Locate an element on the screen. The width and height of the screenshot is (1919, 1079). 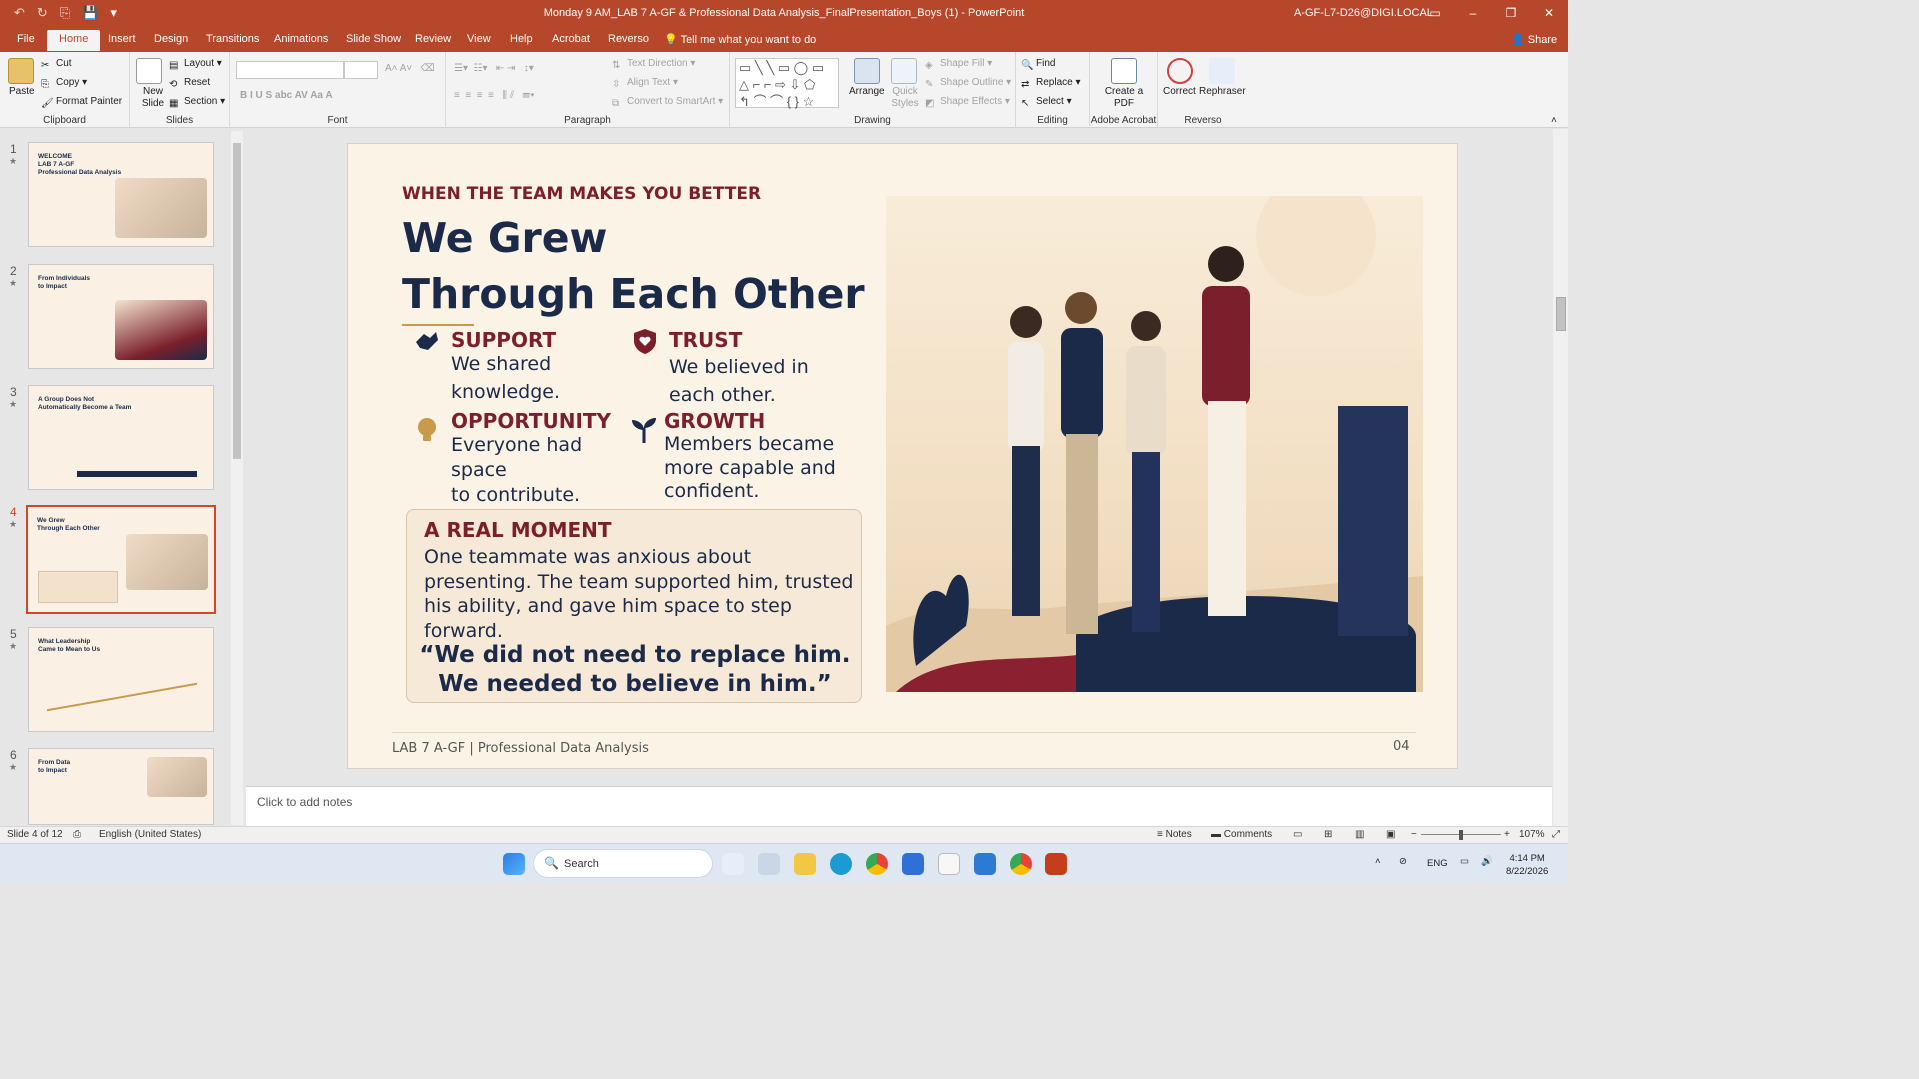
feature-trust: TRUST We believed in each other. is located at coordinates (739, 368).